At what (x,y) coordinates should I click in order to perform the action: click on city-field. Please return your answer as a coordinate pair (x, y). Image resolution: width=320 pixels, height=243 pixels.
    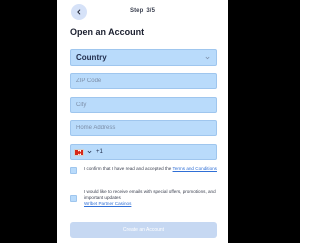
    Looking at the image, I should click on (143, 105).